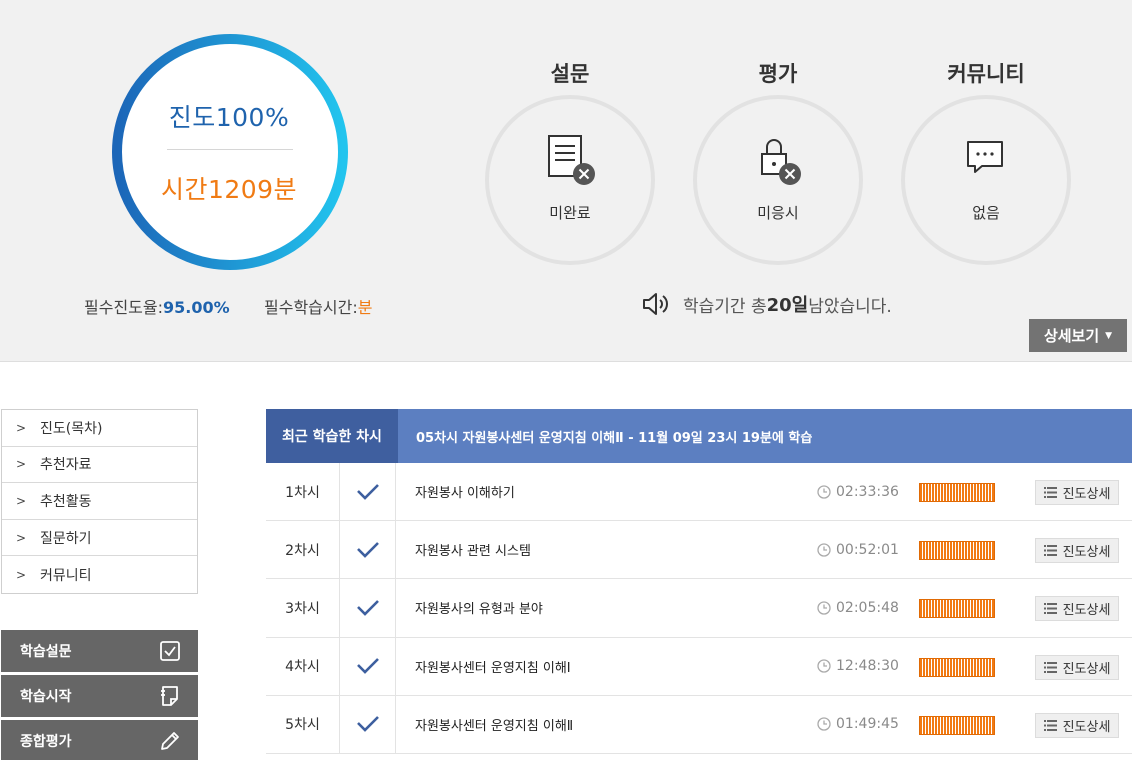  What do you see at coordinates (867, 491) in the screenshot?
I see `lesson-time-value: 02:33:36` at bounding box center [867, 491].